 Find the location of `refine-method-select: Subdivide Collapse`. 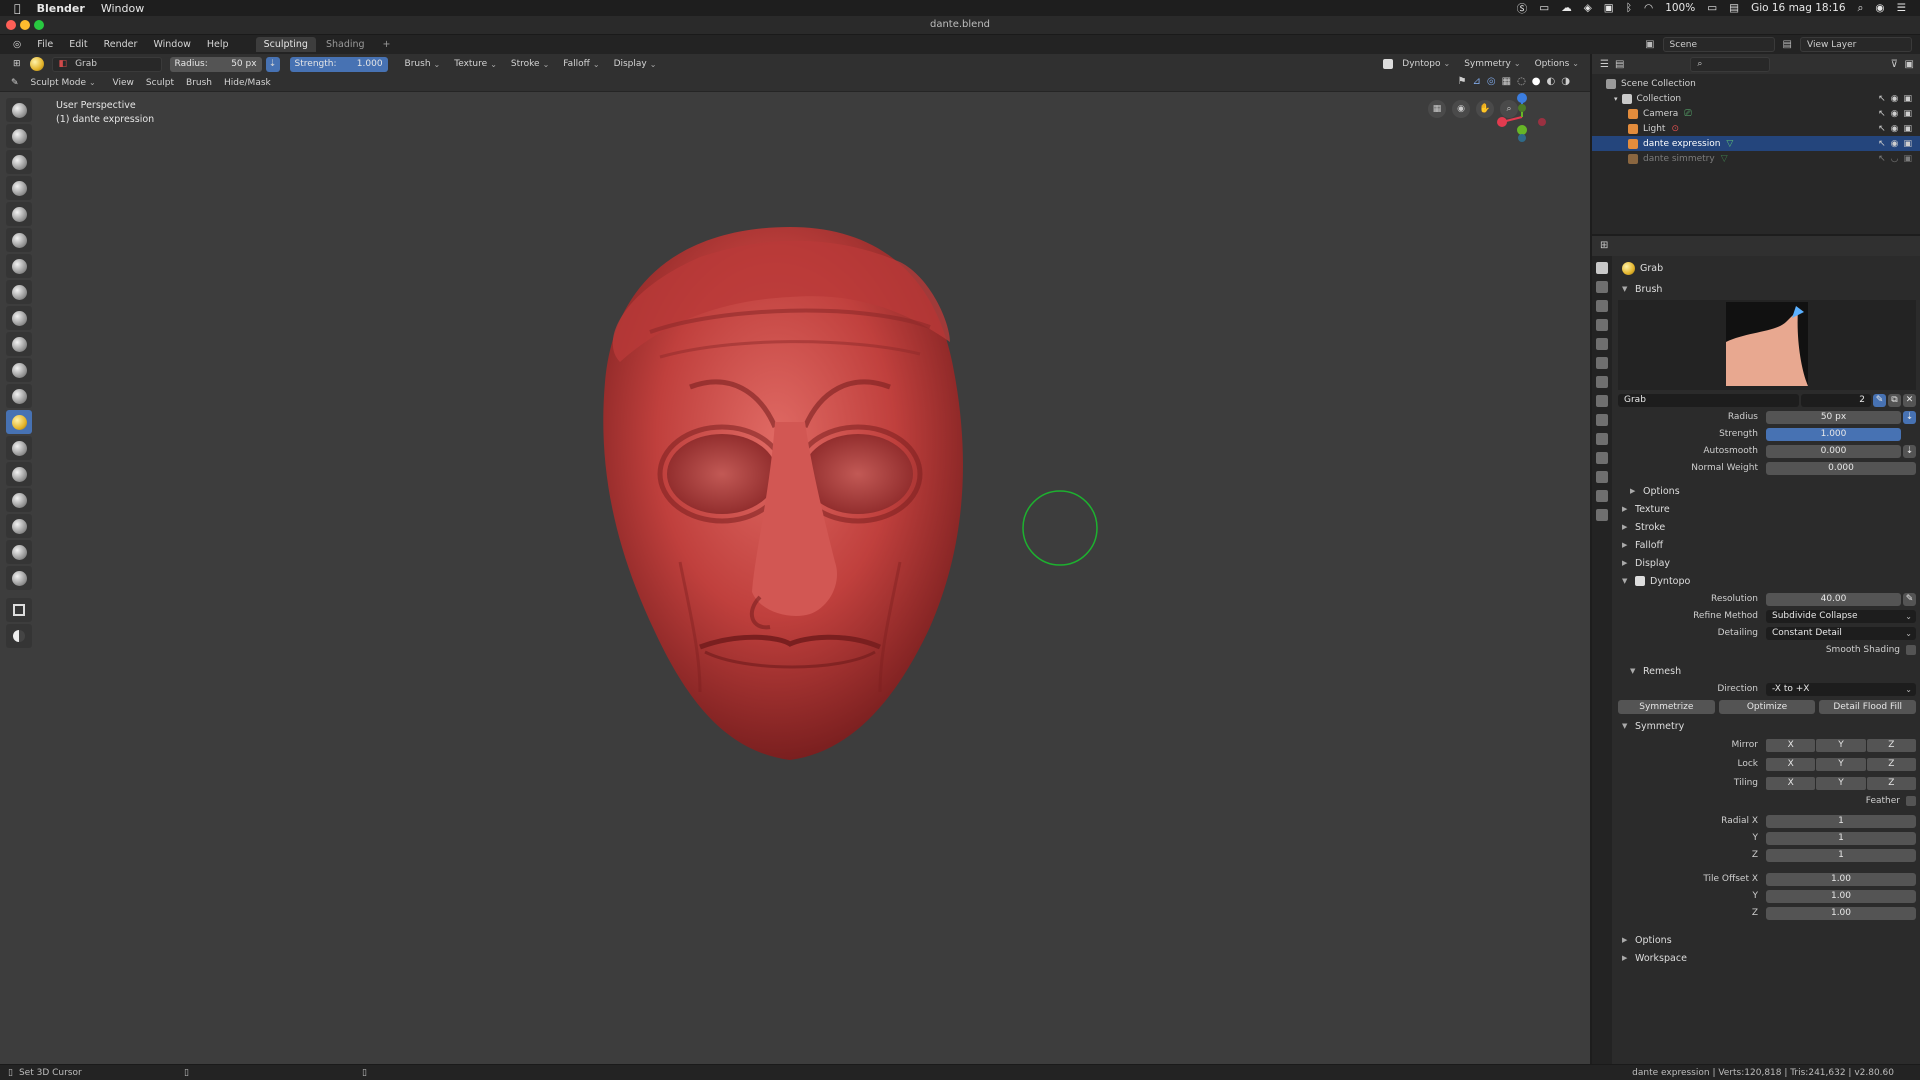

refine-method-select: Subdivide Collapse is located at coordinates (1841, 616).